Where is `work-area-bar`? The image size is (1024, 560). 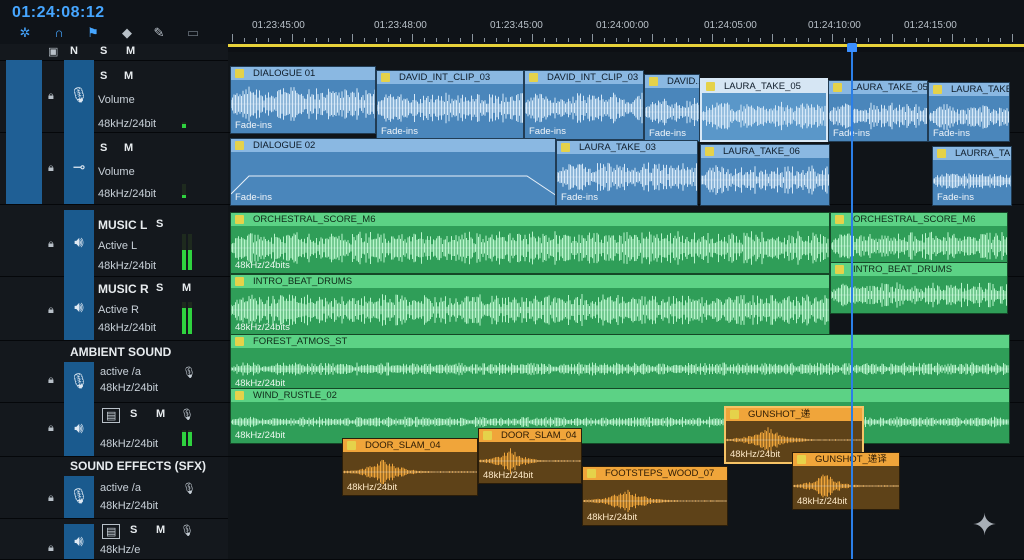 work-area-bar is located at coordinates (626, 45).